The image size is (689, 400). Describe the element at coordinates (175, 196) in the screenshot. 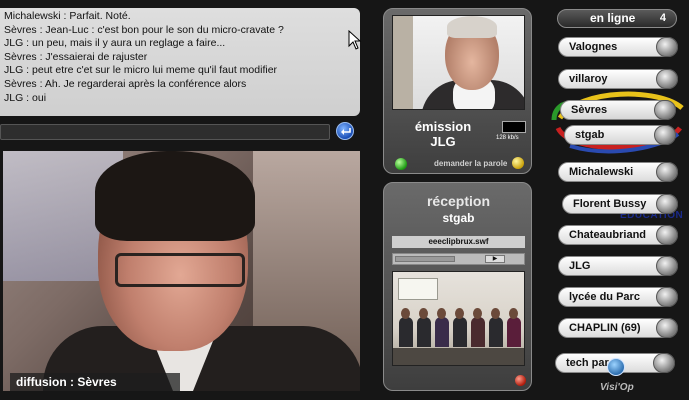

I see `speaker-hair` at that location.